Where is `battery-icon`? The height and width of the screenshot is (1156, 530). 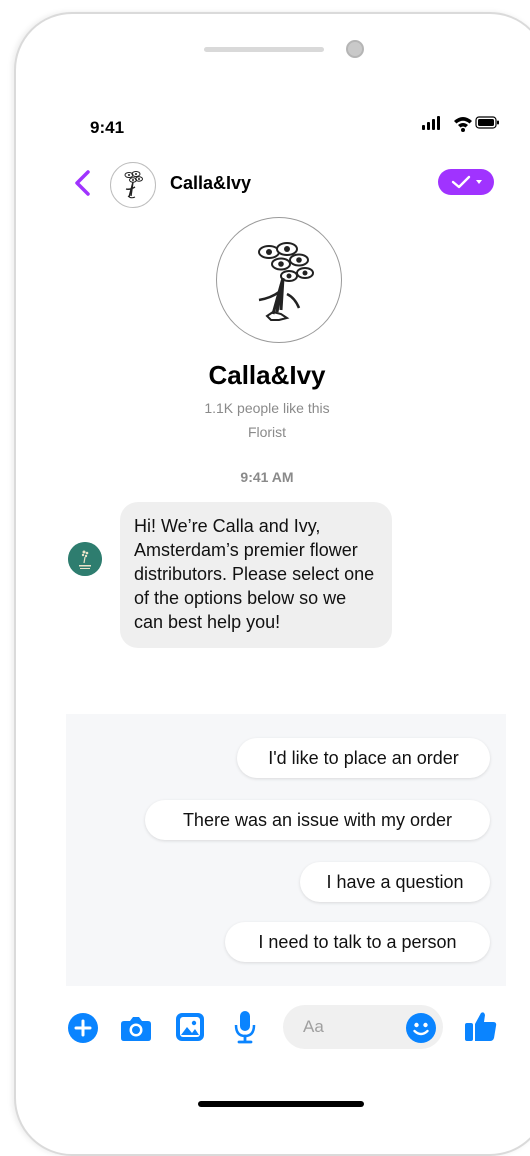
battery-icon is located at coordinates (487, 122).